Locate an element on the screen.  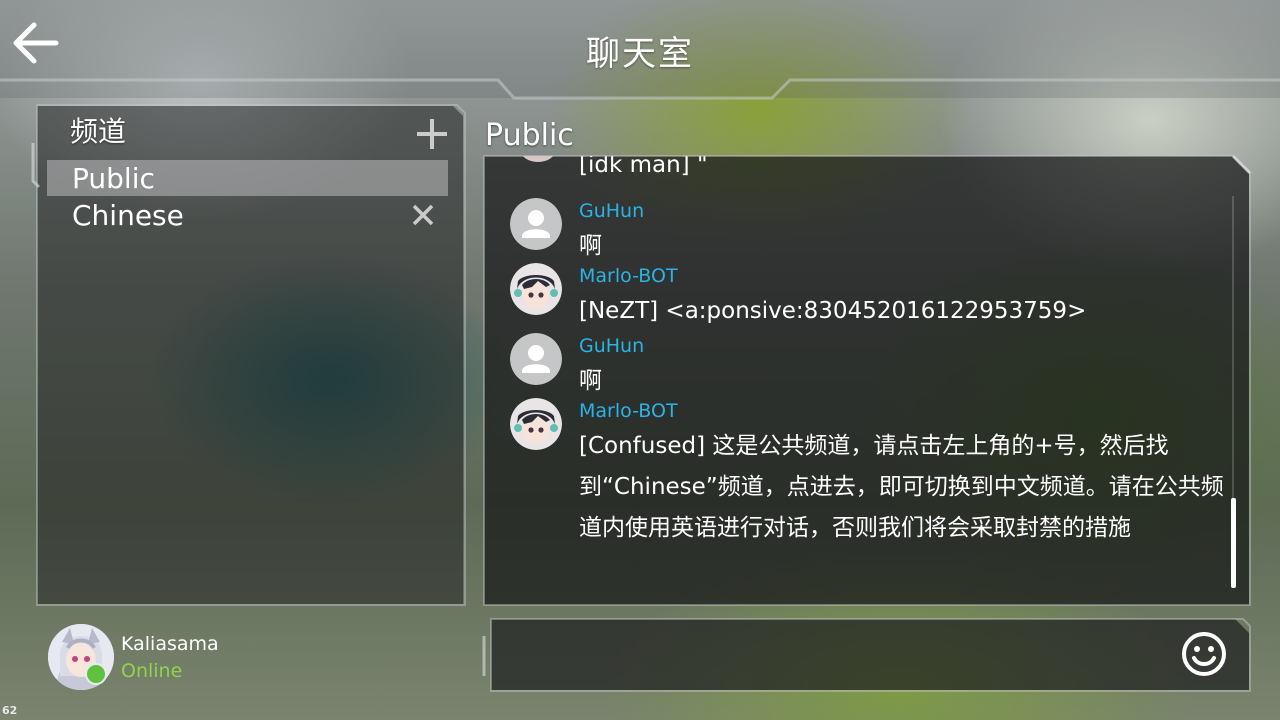
chat-input is located at coordinates (832, 655).